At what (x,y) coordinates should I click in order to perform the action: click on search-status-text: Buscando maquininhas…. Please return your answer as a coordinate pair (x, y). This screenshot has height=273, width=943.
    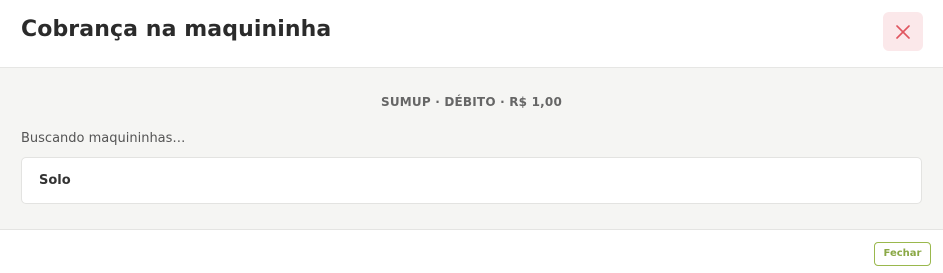
    Looking at the image, I should click on (103, 138).